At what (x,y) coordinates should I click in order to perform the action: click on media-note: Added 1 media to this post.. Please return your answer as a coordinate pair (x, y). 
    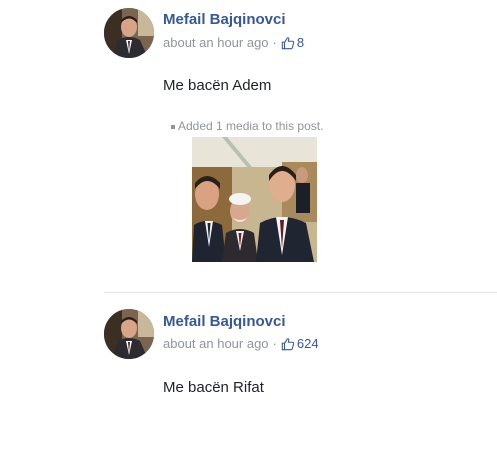
    Looking at the image, I should click on (251, 126).